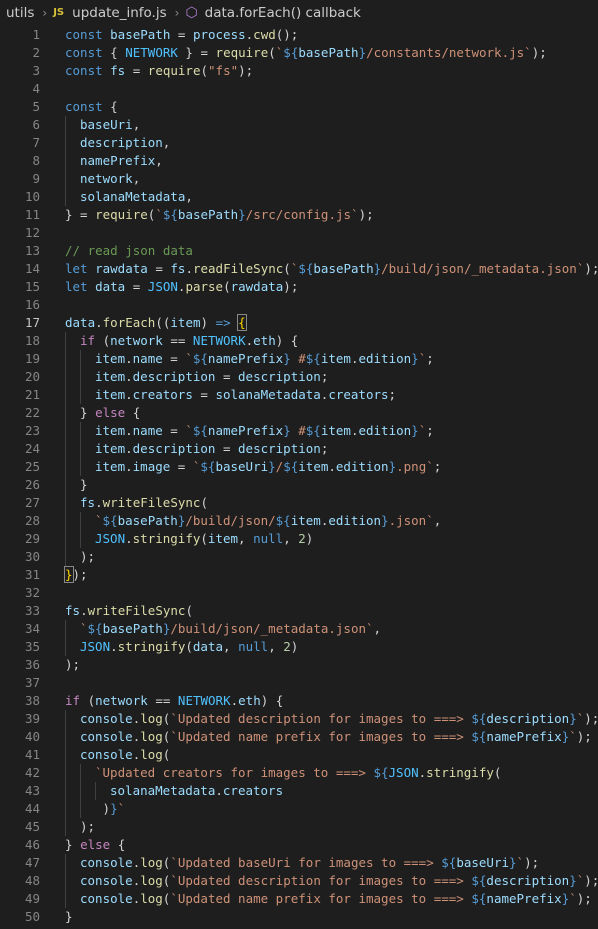 The width and height of the screenshot is (598, 929). I want to click on code-line: 22} else {, so click(299, 413).